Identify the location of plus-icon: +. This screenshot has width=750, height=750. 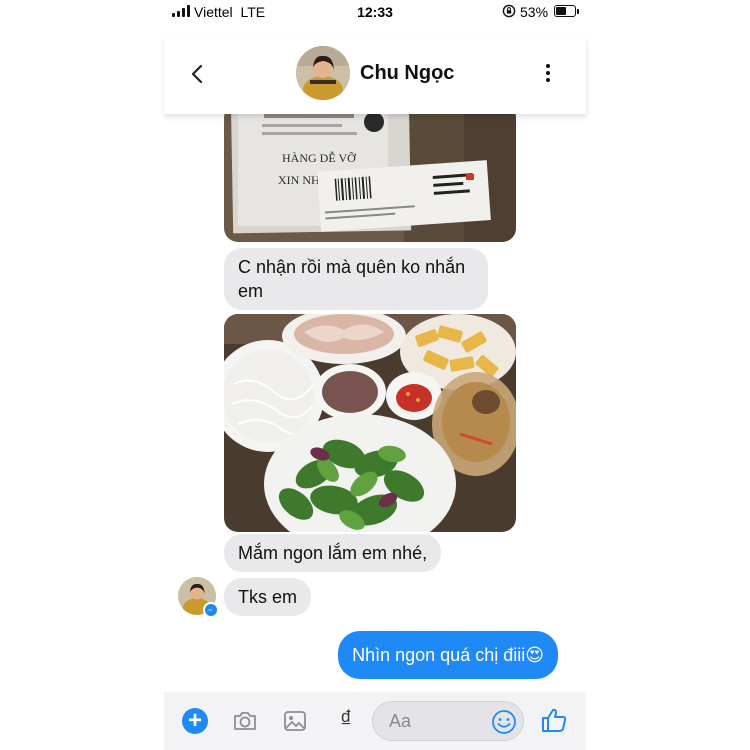
(195, 721).